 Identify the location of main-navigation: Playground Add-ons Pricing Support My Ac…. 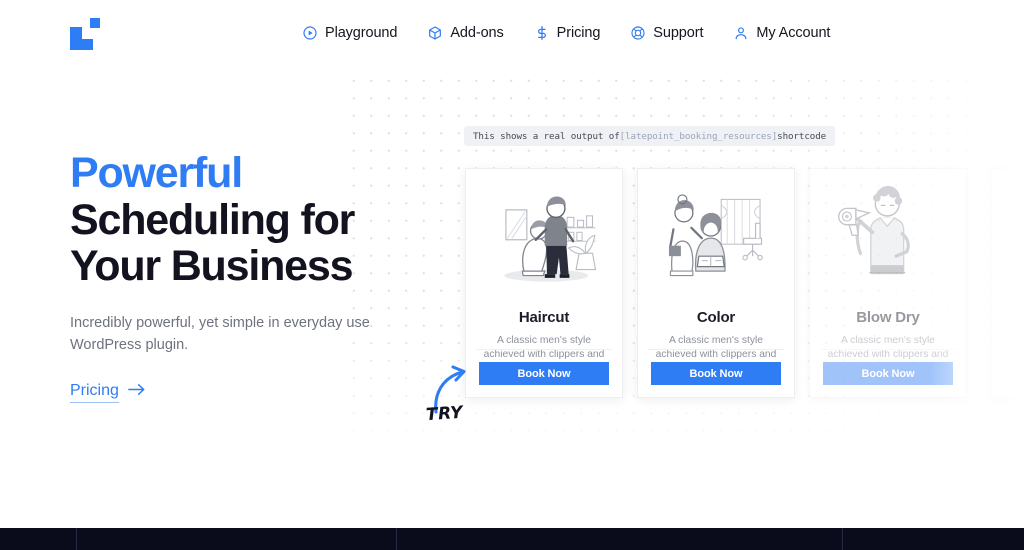
(566, 33).